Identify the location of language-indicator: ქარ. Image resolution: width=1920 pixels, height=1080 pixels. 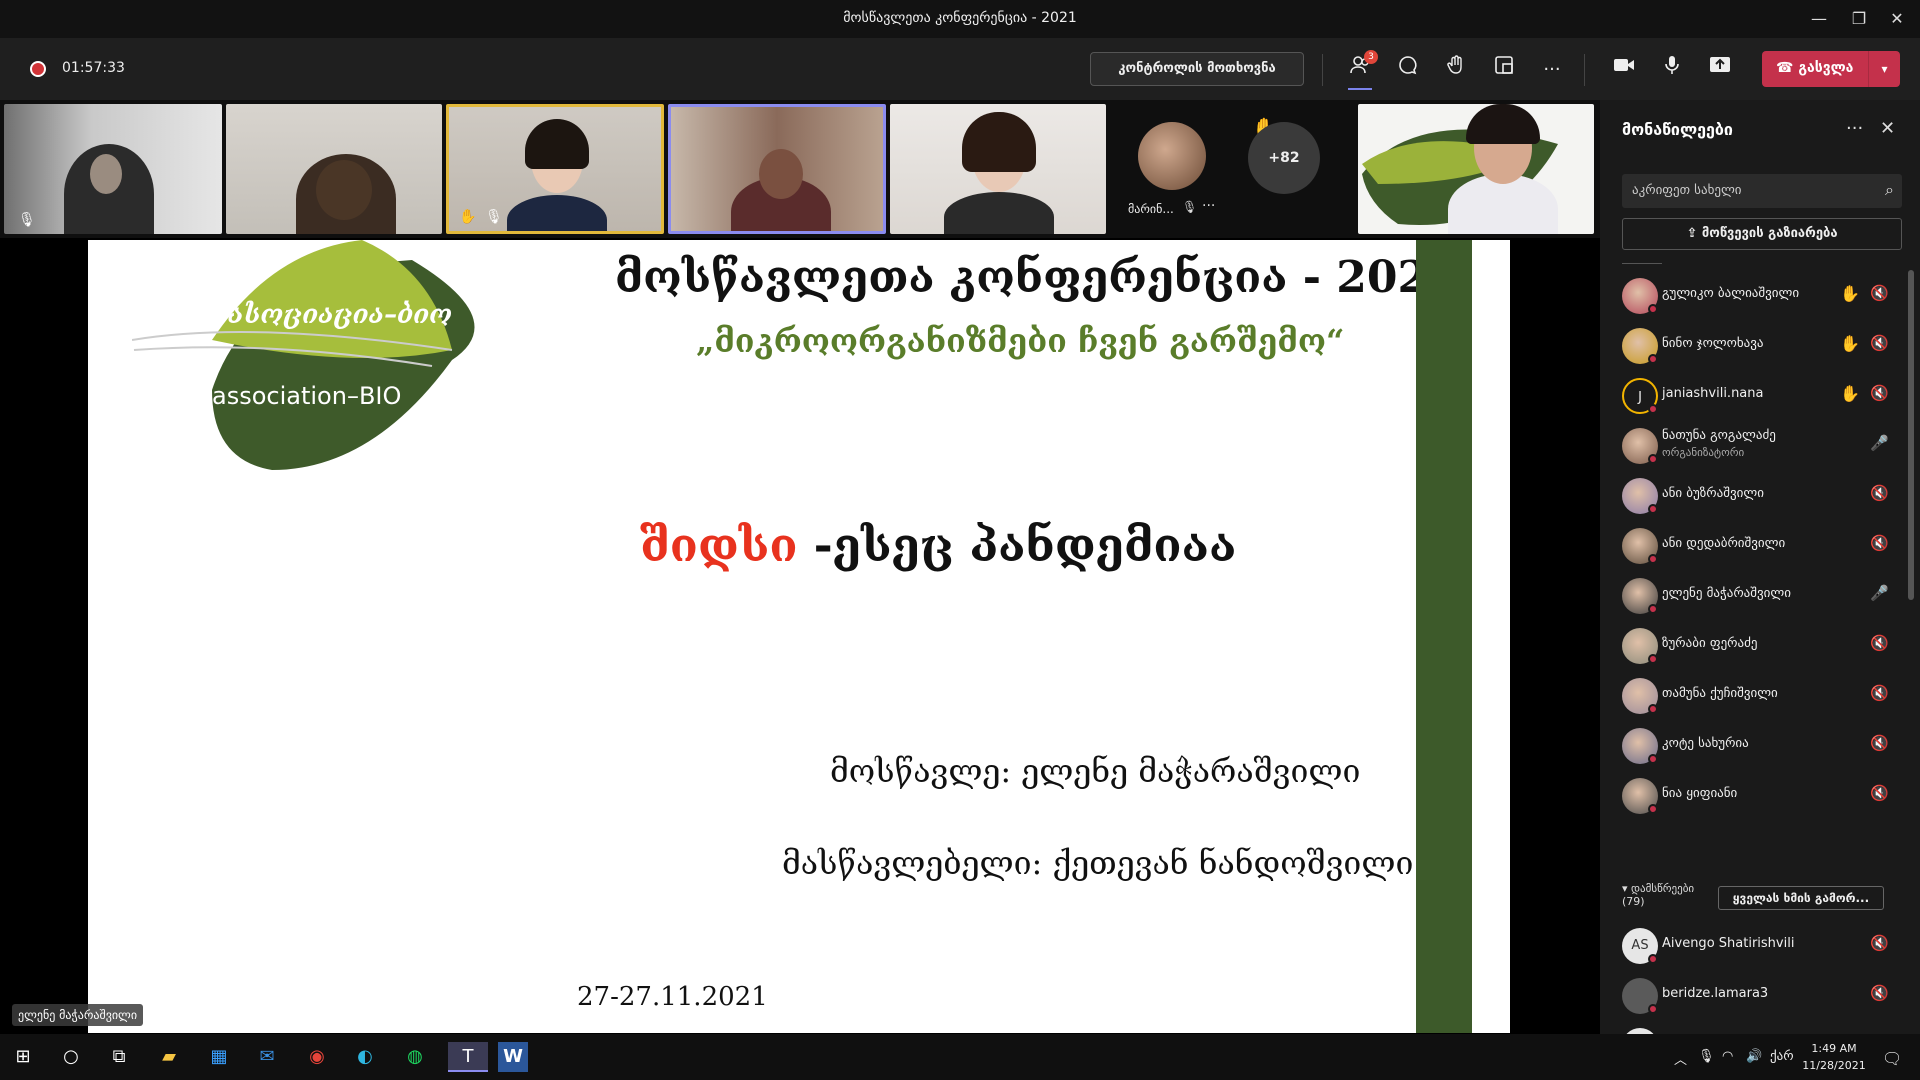
(1782, 1056).